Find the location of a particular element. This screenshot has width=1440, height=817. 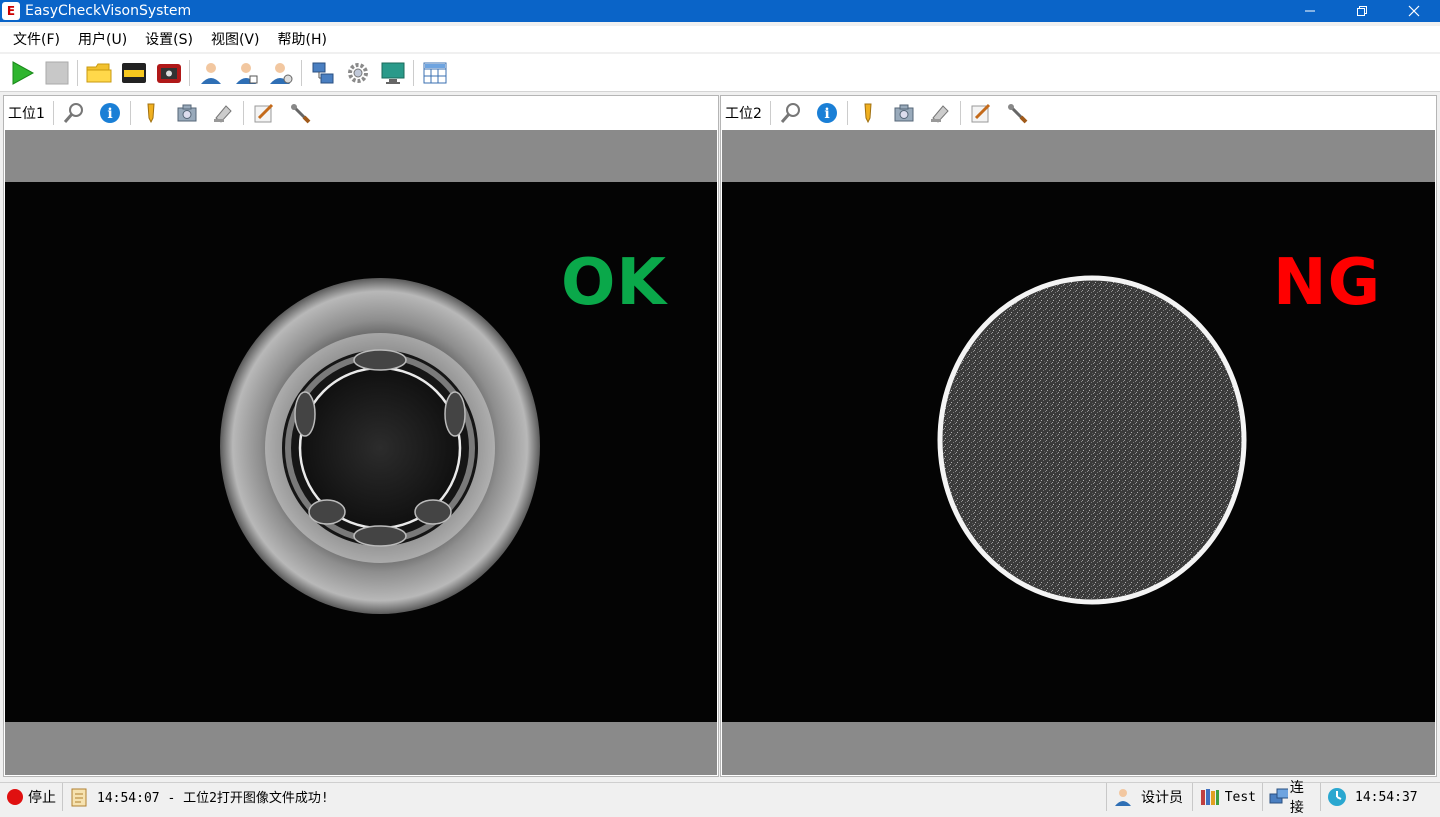

station-1-result: OK is located at coordinates (614, 283).